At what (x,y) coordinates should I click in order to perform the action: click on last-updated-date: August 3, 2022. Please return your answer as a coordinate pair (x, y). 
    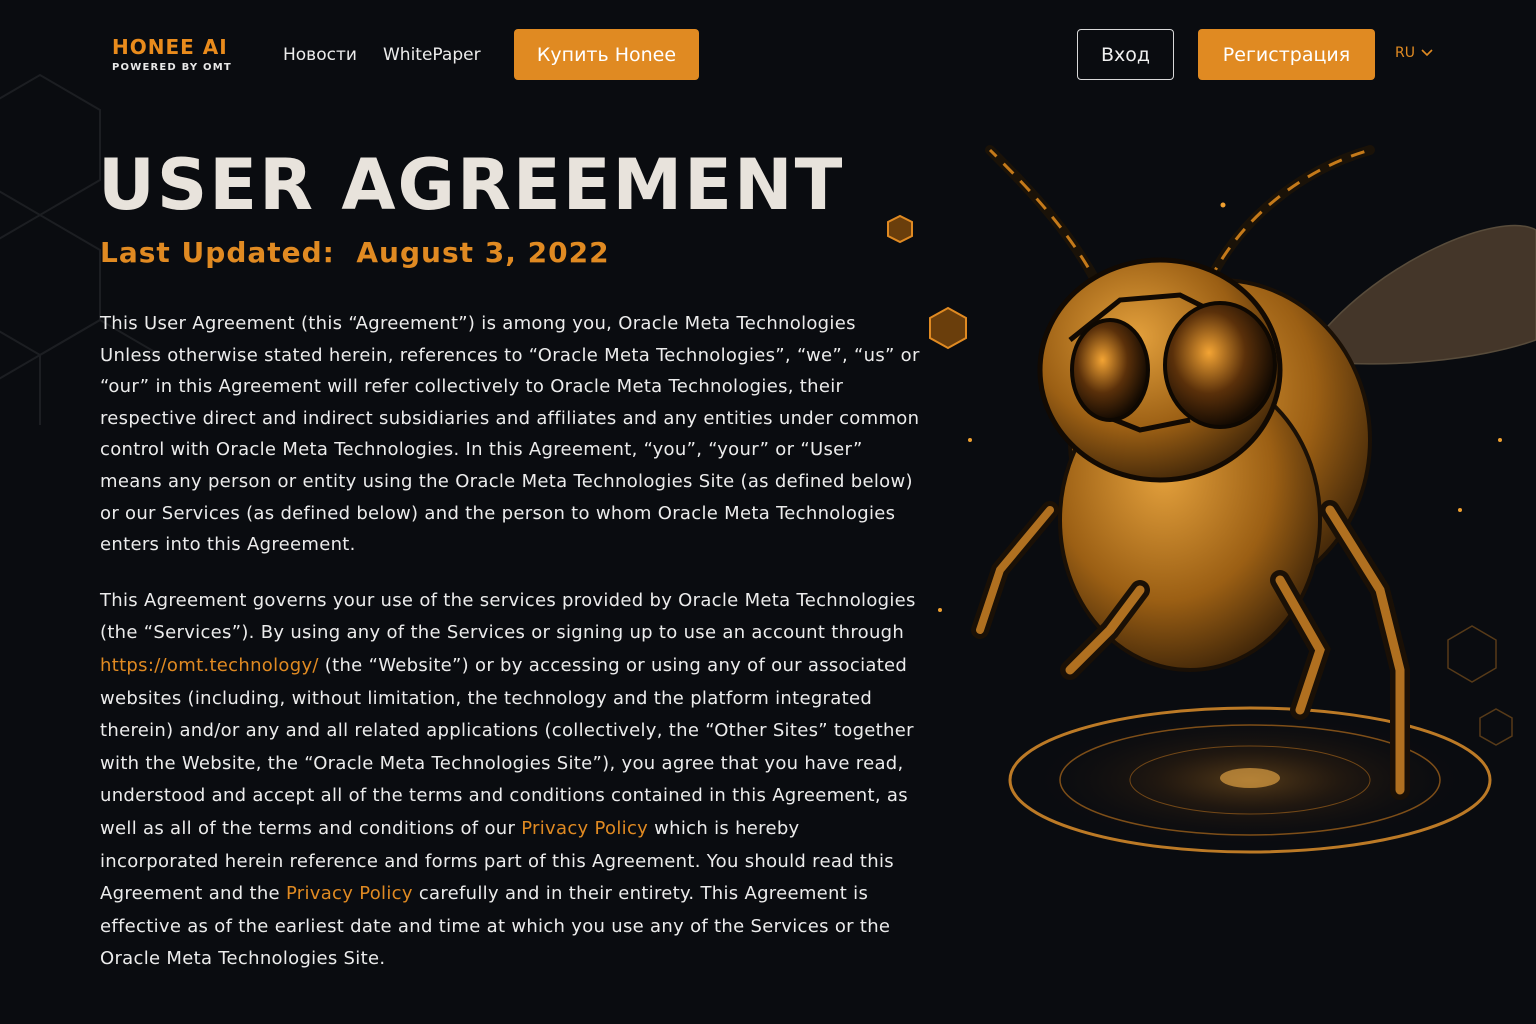
    Looking at the image, I should click on (483, 252).